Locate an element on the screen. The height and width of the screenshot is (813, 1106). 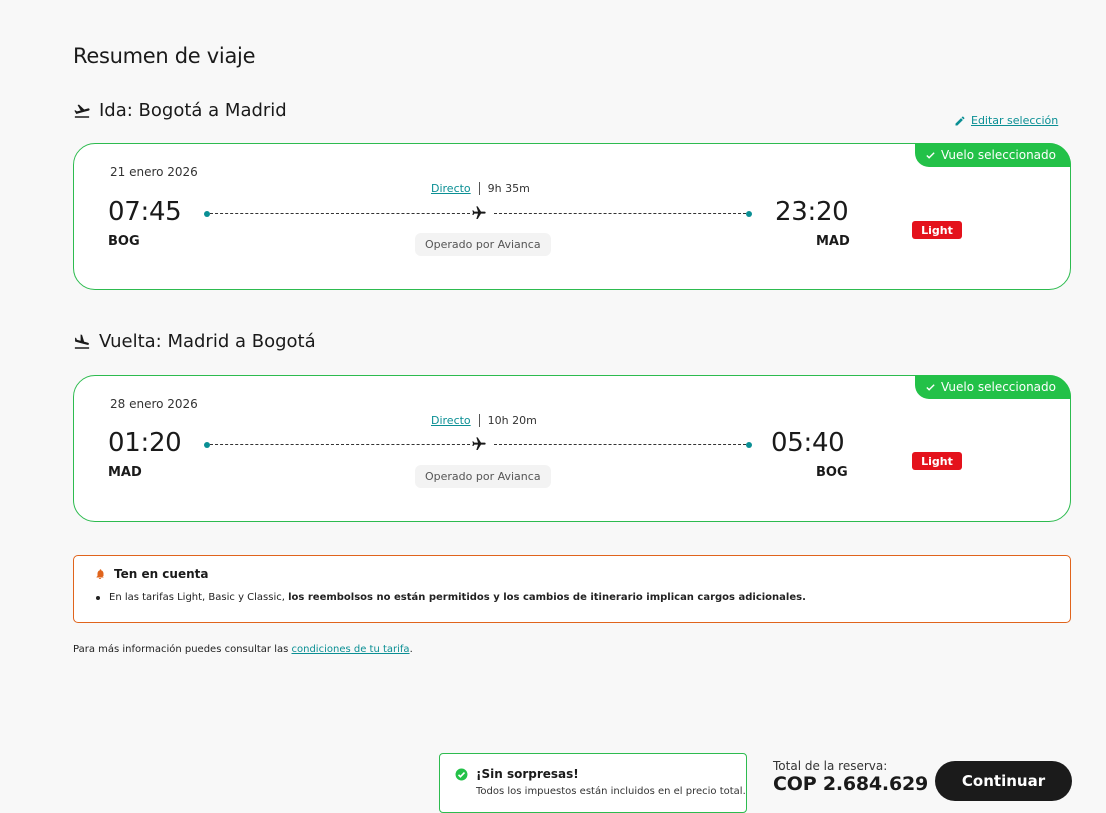
check-circle-icon is located at coordinates (461, 774).